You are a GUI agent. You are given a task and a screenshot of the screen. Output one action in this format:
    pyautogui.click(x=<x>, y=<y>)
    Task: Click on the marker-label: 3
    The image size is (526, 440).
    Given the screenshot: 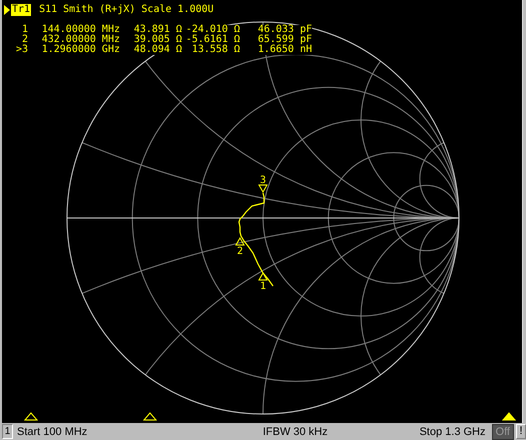 What is the action you would take?
    pyautogui.click(x=263, y=180)
    